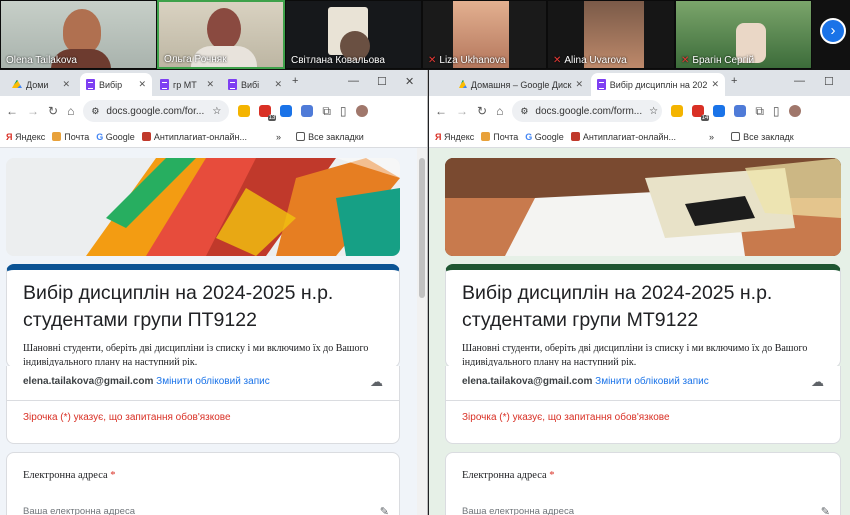  What do you see at coordinates (255, 84) in the screenshot?
I see `tab-form-other: Вибі ✕` at bounding box center [255, 84].